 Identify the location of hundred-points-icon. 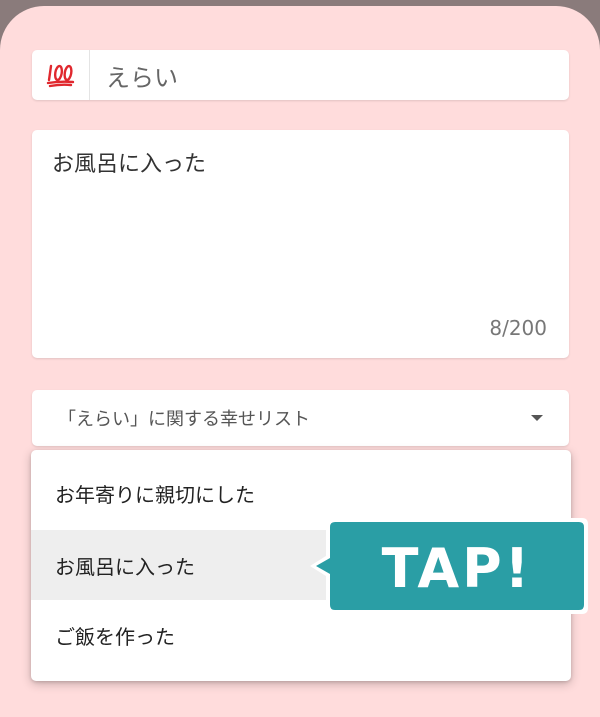
(61, 75).